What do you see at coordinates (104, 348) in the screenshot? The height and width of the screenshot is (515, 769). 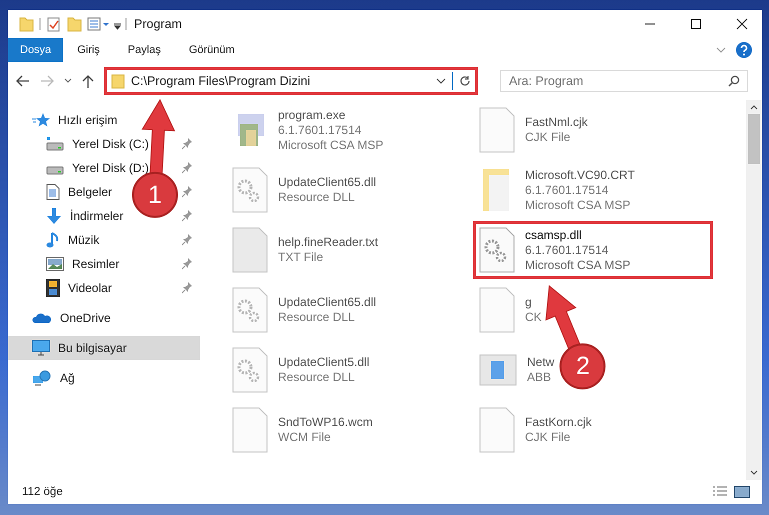 I see `sidebar-item: Bu bilgisayar` at bounding box center [104, 348].